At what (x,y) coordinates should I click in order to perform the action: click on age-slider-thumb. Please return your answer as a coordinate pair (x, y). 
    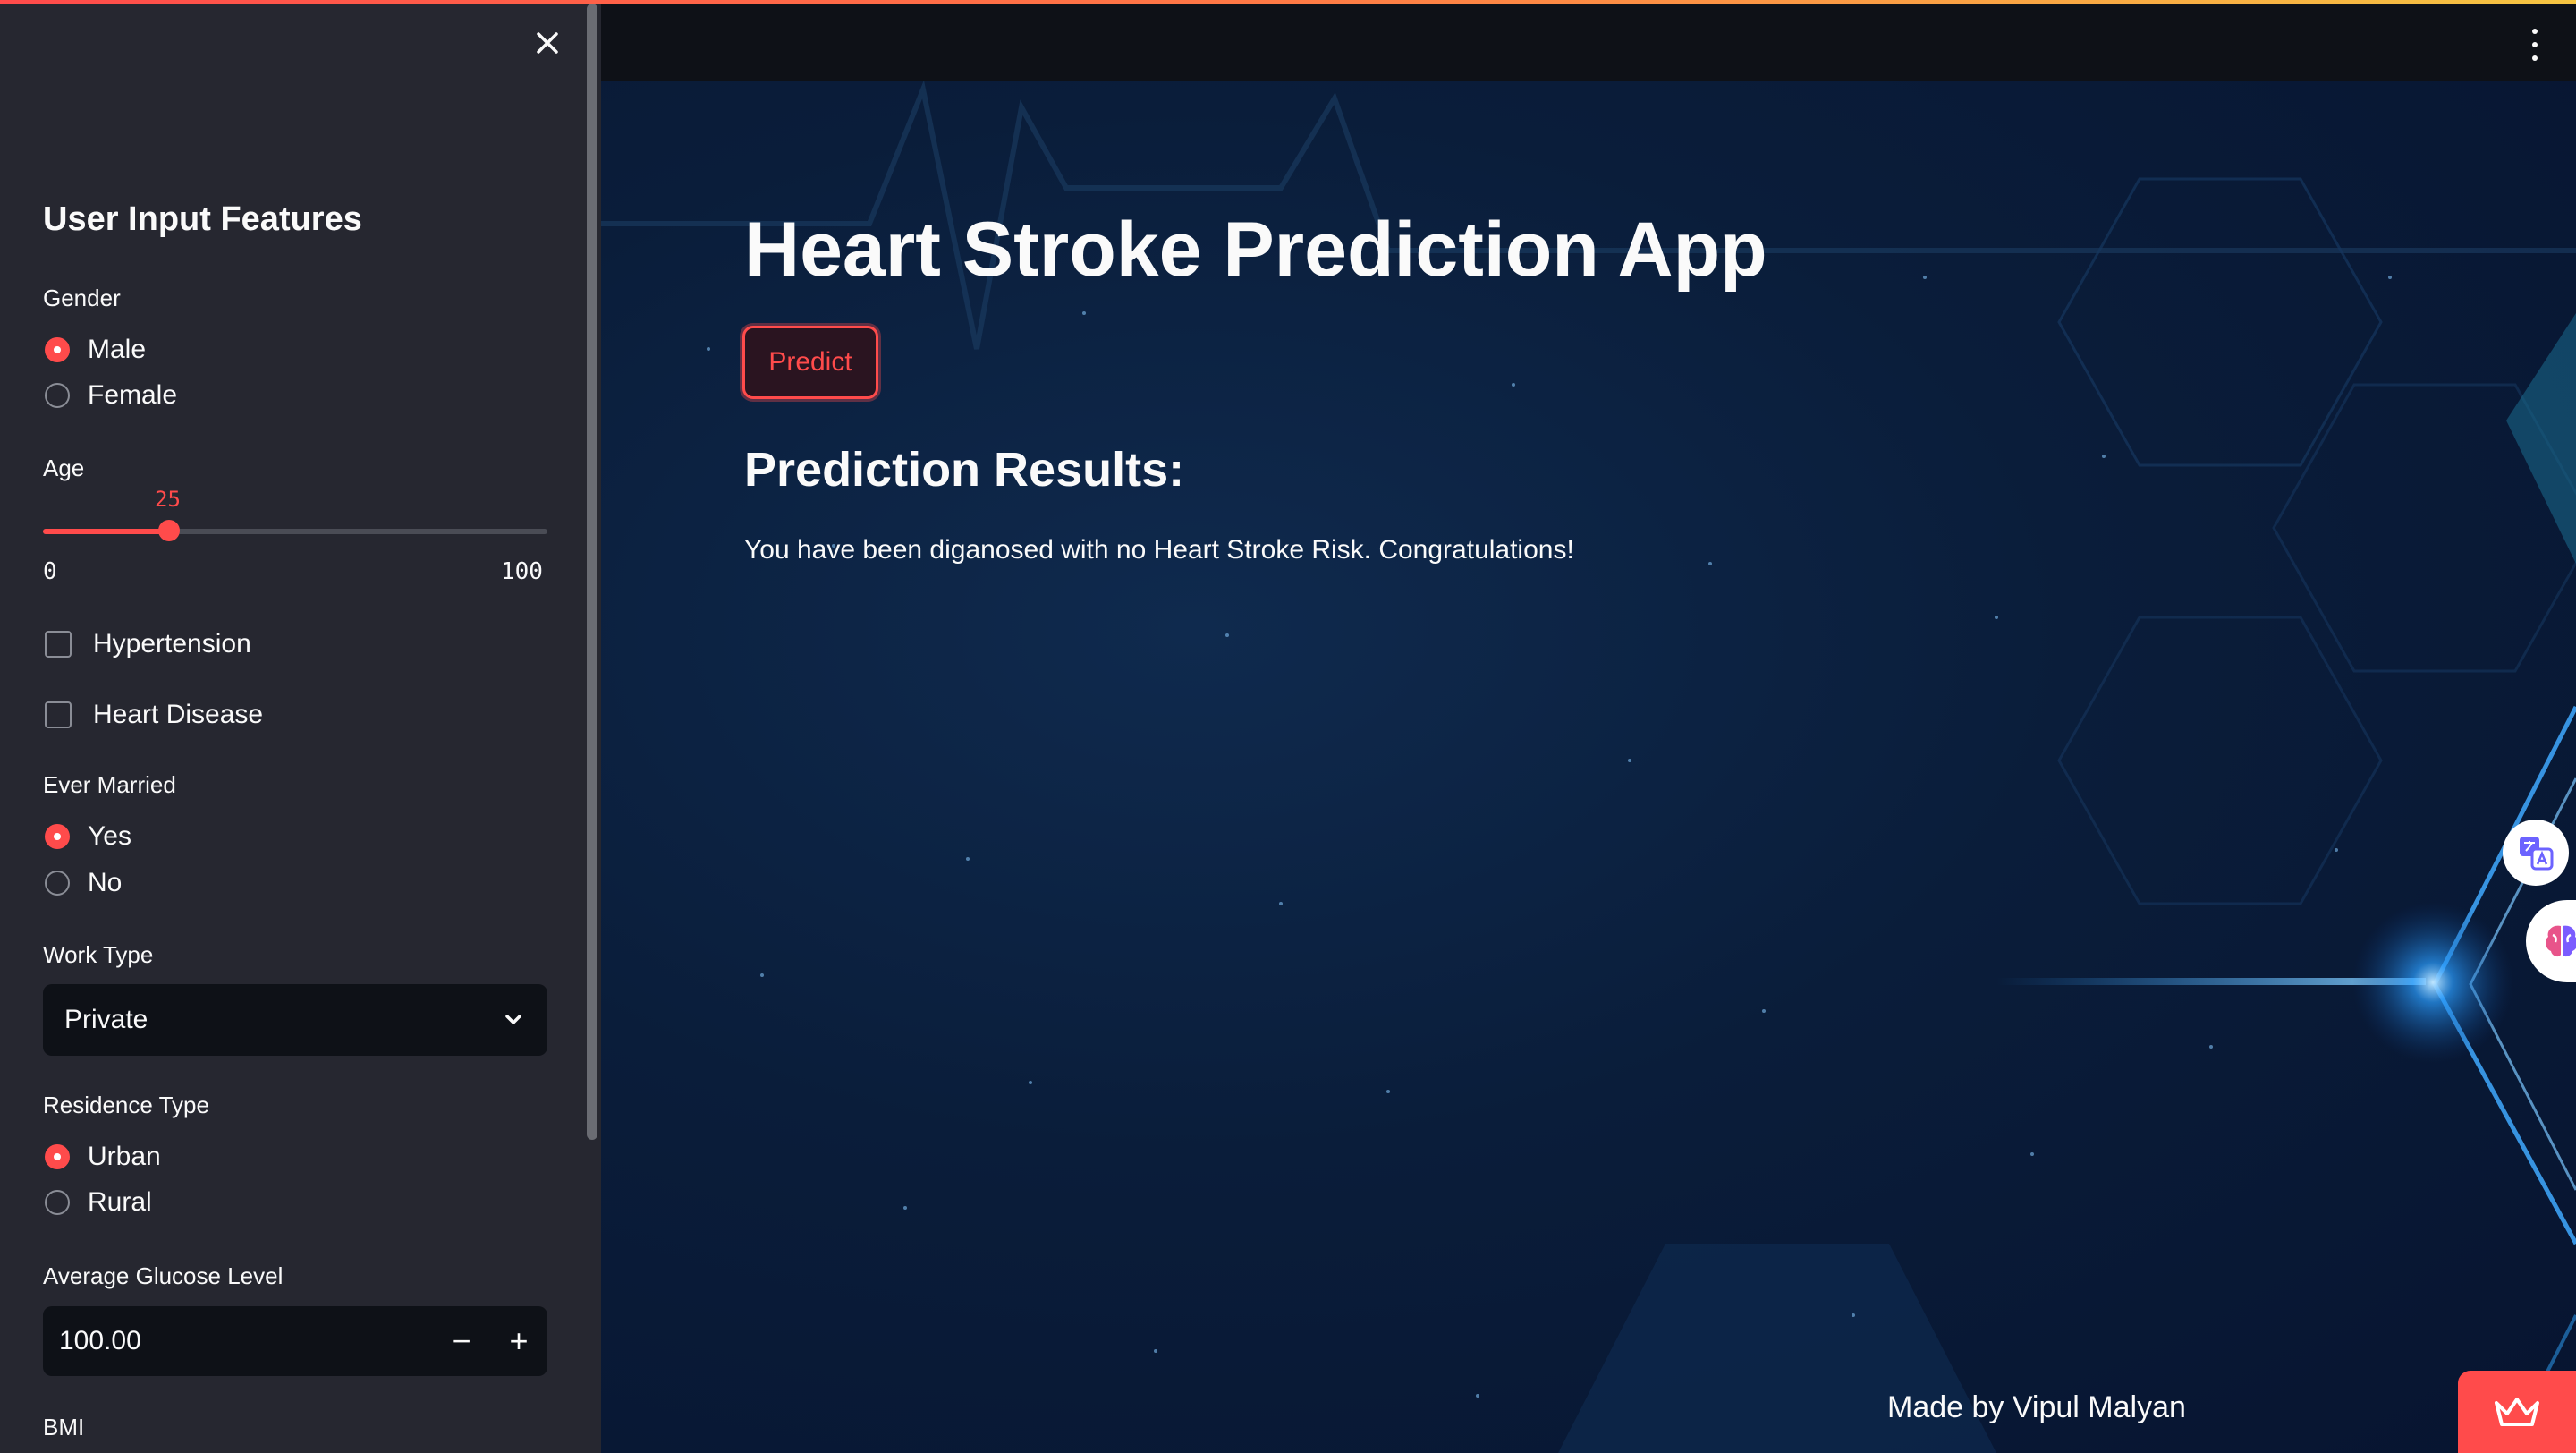
    Looking at the image, I should click on (169, 530).